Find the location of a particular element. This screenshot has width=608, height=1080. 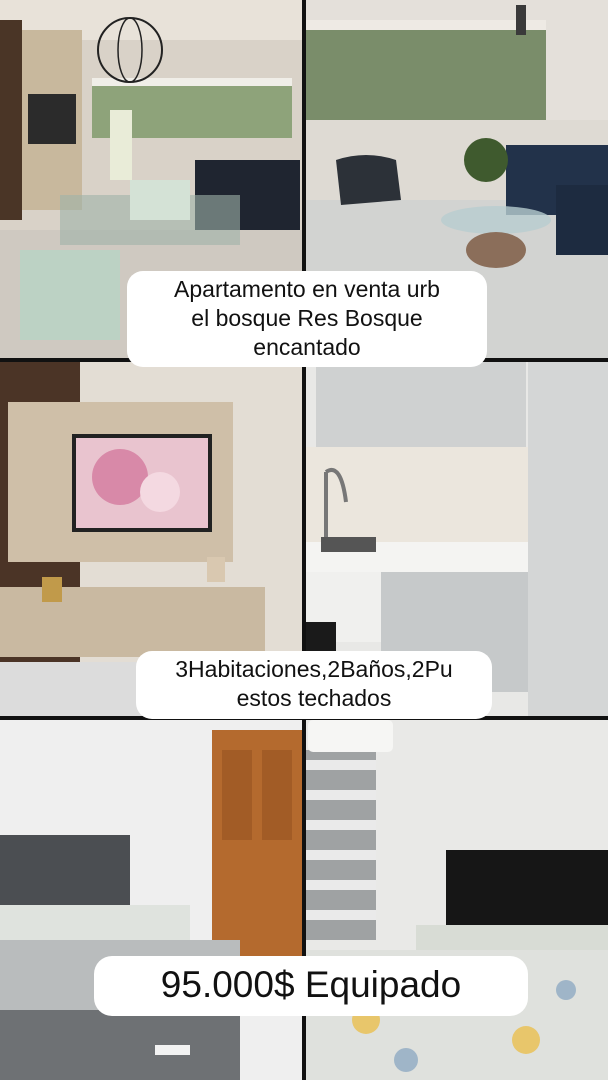

price-caption: 95.000$ Equipado is located at coordinates (311, 986).